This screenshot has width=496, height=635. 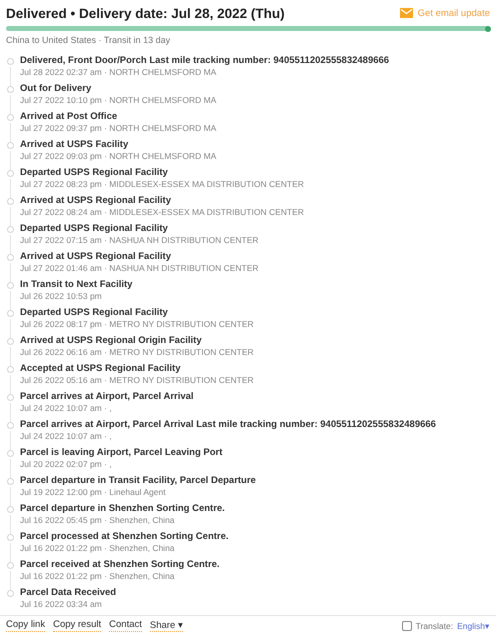 What do you see at coordinates (406, 13) in the screenshot?
I see `envelope-icon` at bounding box center [406, 13].